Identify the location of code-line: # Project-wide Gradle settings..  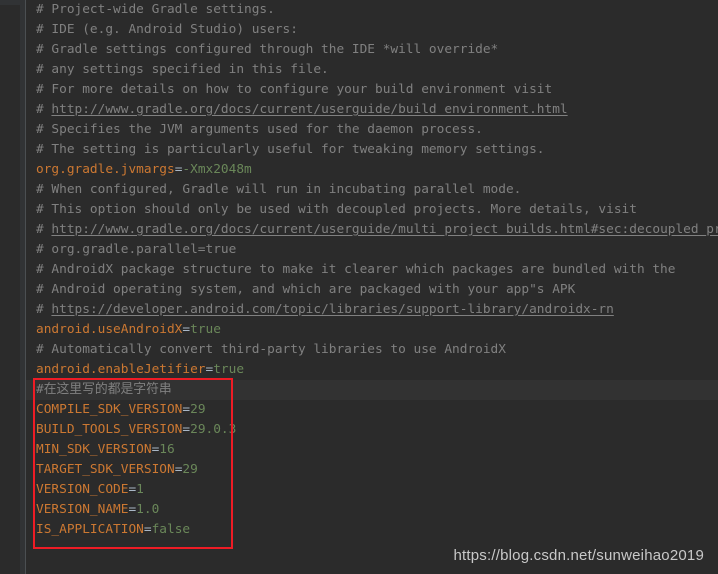
(372, 10).